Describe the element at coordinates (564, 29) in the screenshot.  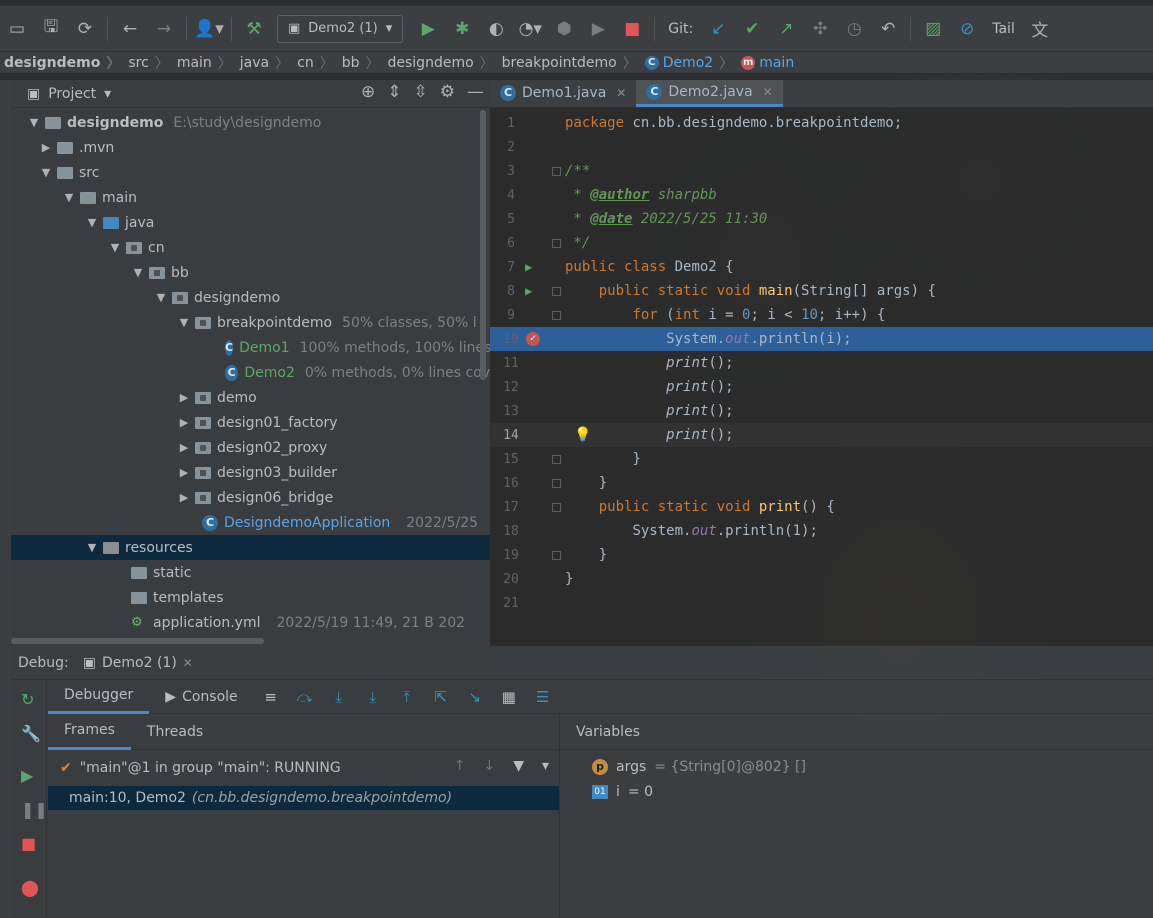
I see `attach-icon: ⬢` at that location.